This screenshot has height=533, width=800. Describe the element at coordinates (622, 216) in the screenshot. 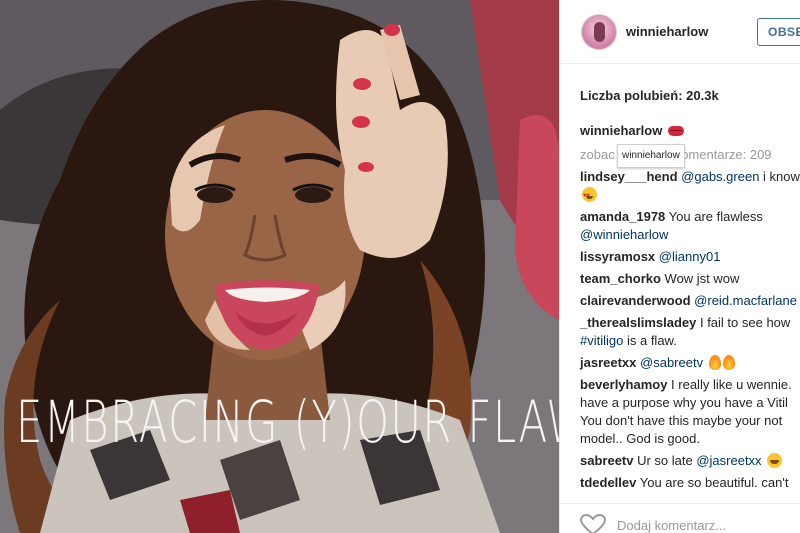

I see `comment-username: amanda_1978` at that location.